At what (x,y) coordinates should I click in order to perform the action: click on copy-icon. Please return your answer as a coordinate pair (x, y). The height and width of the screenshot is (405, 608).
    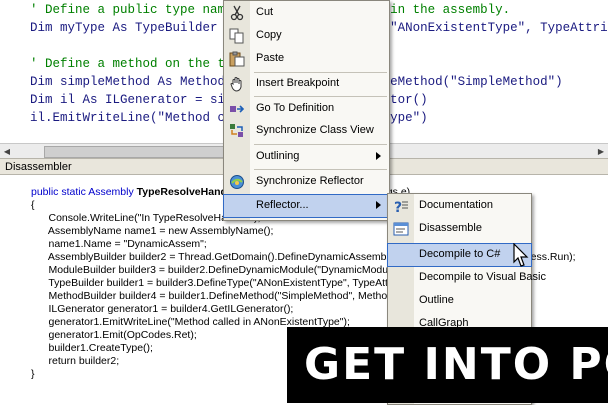
    Looking at the image, I should click on (237, 36).